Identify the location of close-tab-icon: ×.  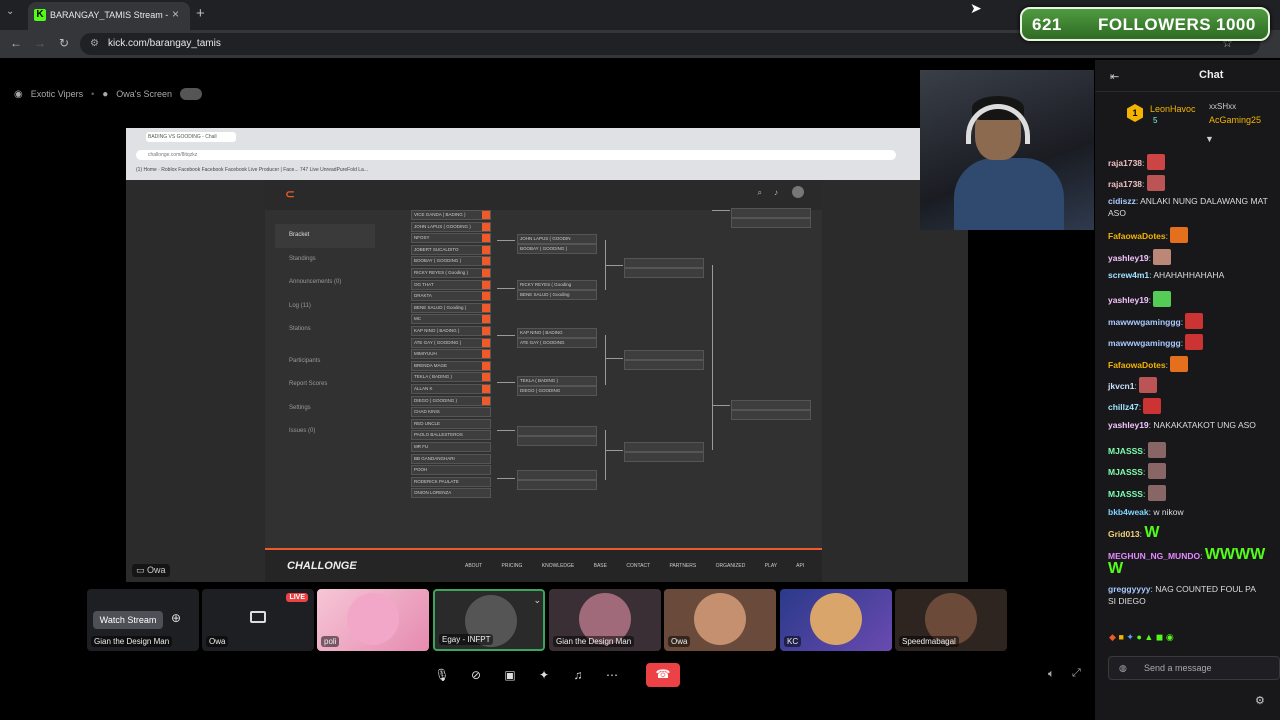
(175, 14).